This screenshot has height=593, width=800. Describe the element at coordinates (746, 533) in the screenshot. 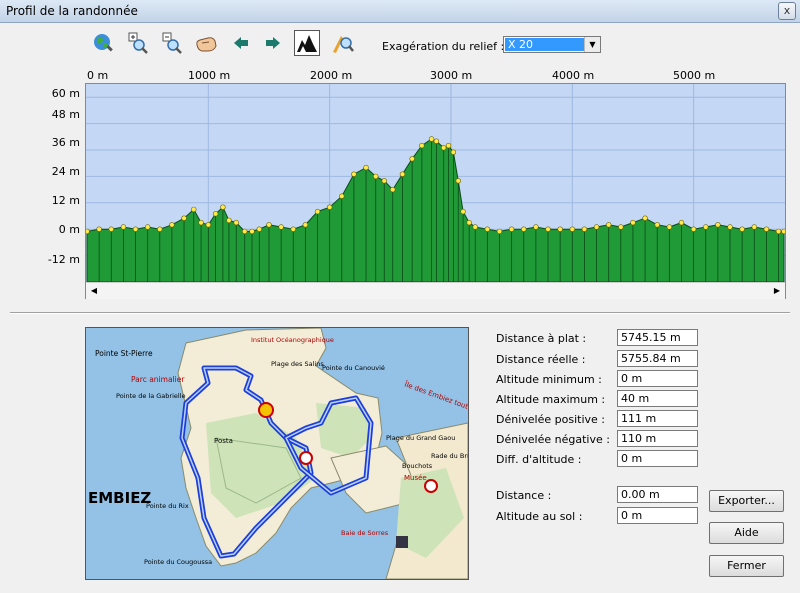

I see `help-button: Aide` at that location.